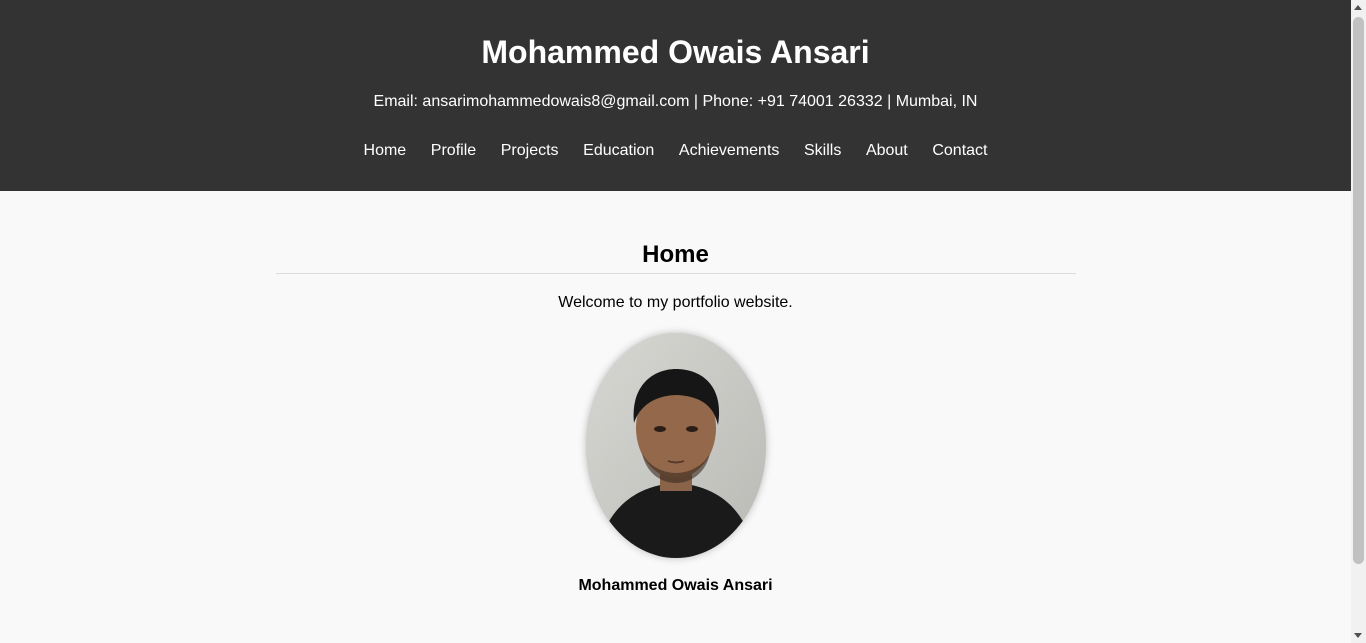 The image size is (1366, 643). I want to click on nav-achievements: Achievements, so click(729, 151).